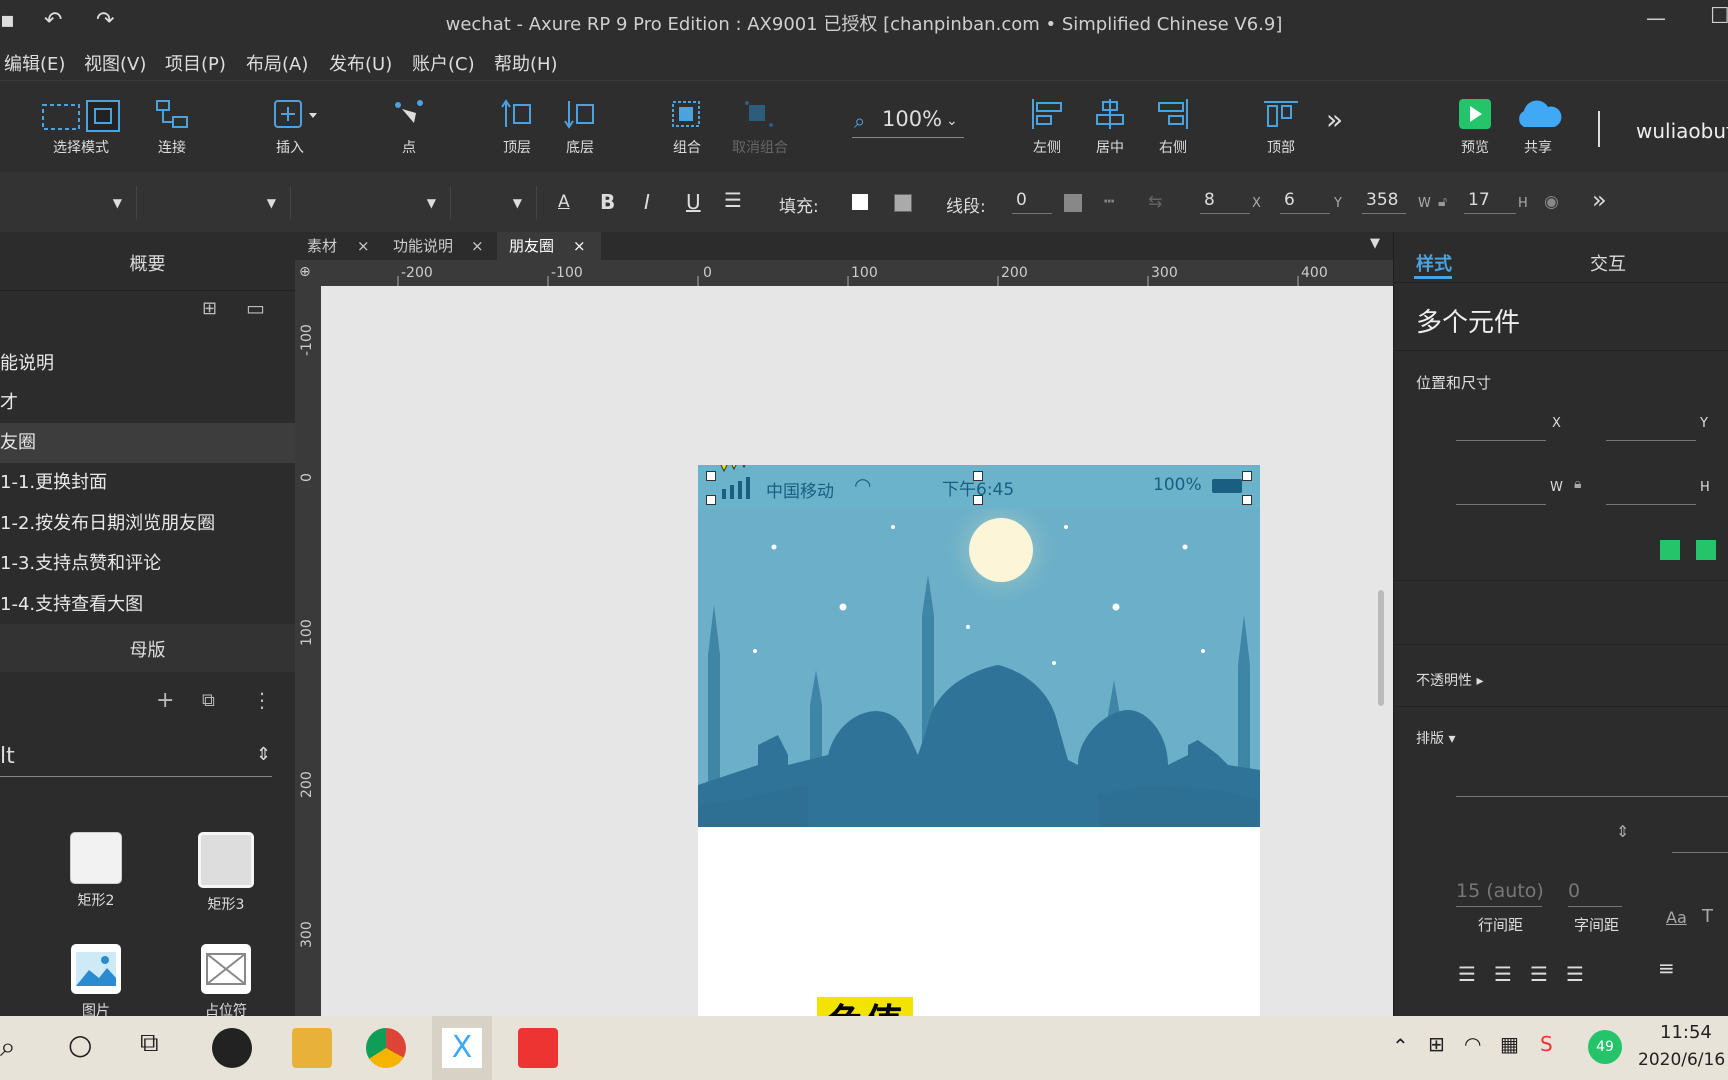 The height and width of the screenshot is (1080, 1728). What do you see at coordinates (1574, 891) in the screenshot?
I see `letter-spacing-input: 0` at bounding box center [1574, 891].